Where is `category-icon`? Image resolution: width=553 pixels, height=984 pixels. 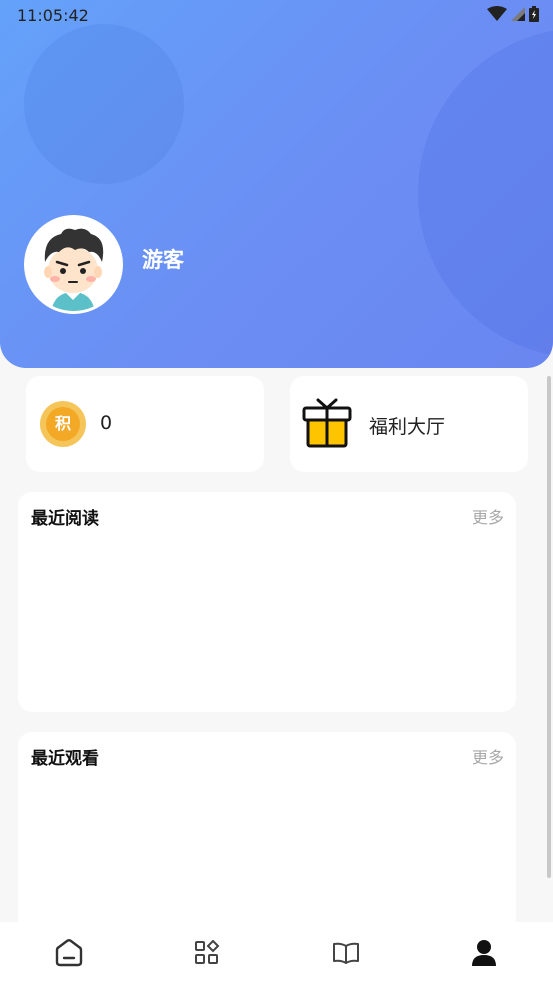
category-icon is located at coordinates (207, 952).